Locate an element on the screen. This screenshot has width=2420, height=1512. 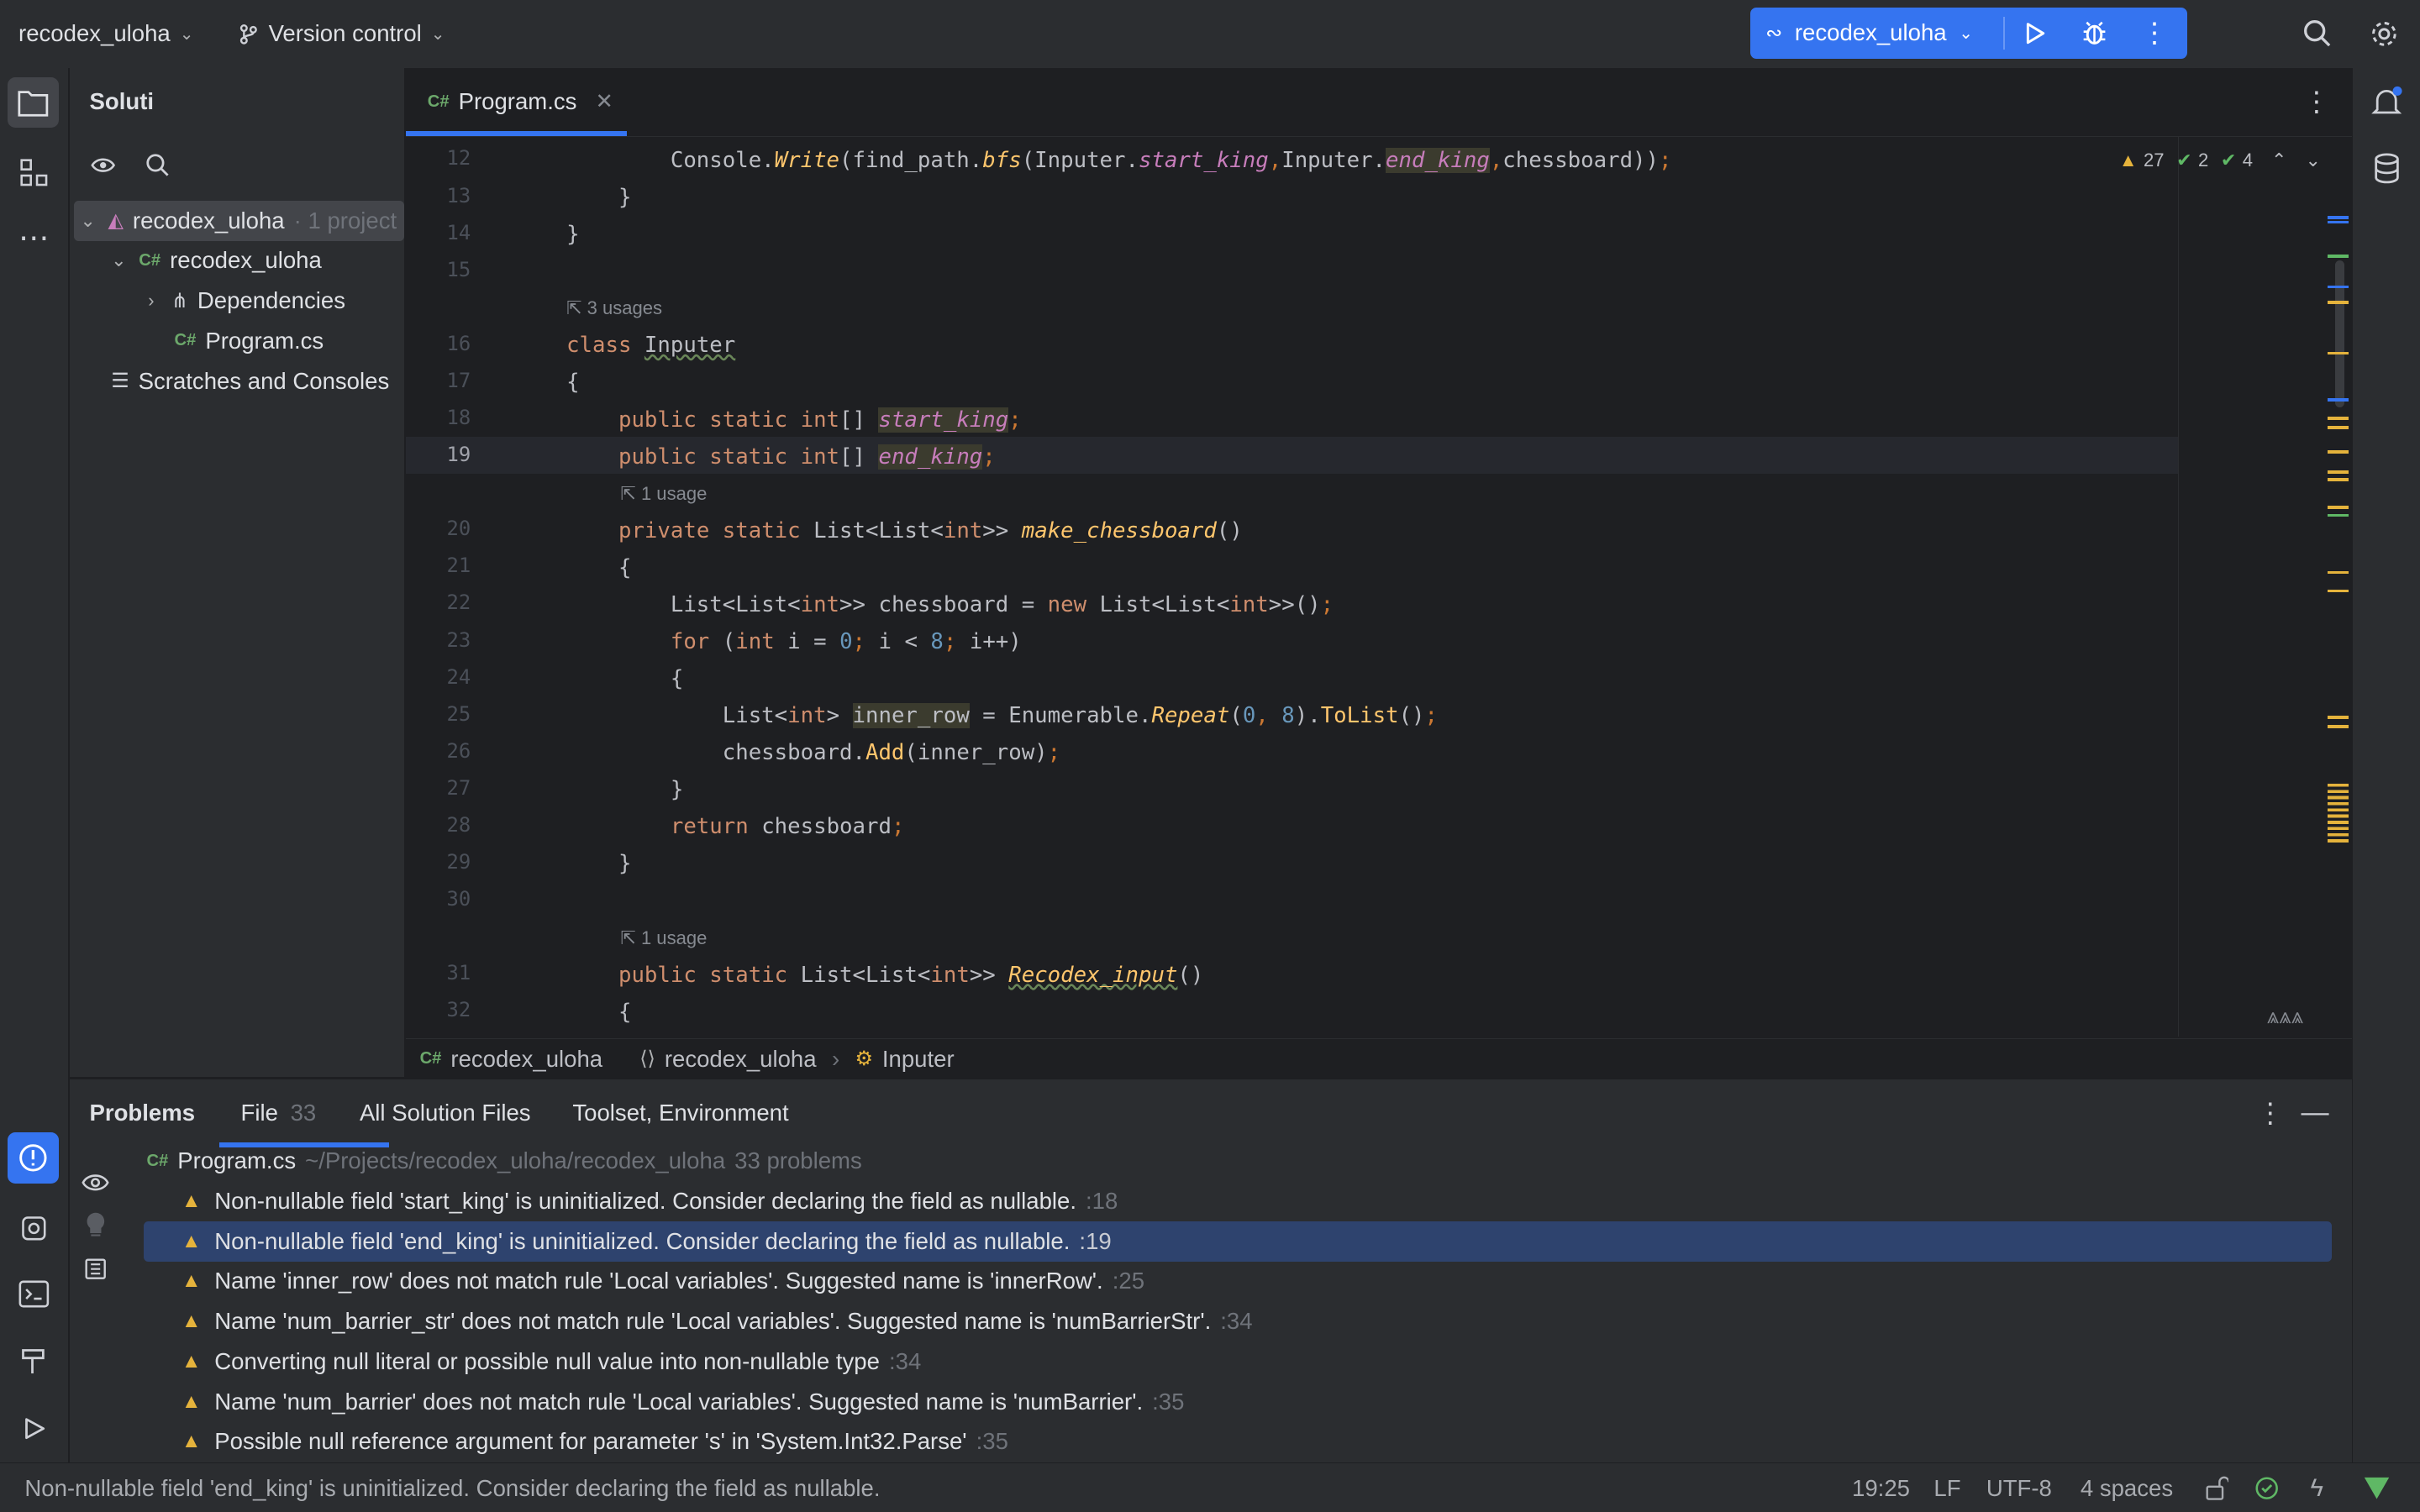
problems-options-button: ⋮ is located at coordinates (2270, 1113).